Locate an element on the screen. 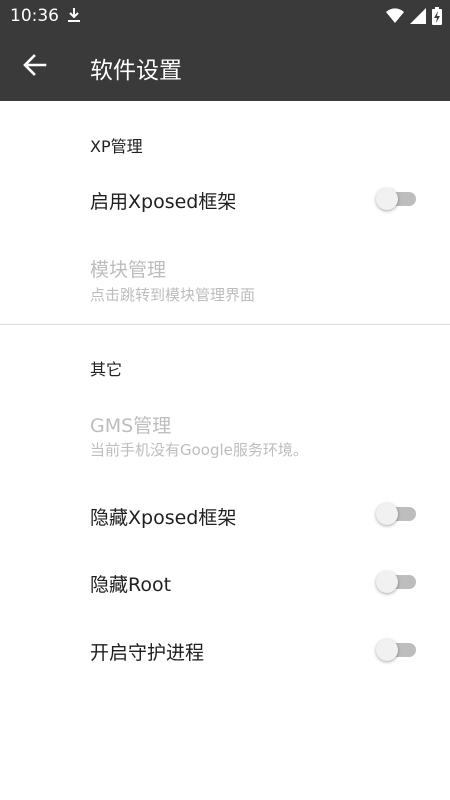  arrow-back-icon is located at coordinates (35, 67).